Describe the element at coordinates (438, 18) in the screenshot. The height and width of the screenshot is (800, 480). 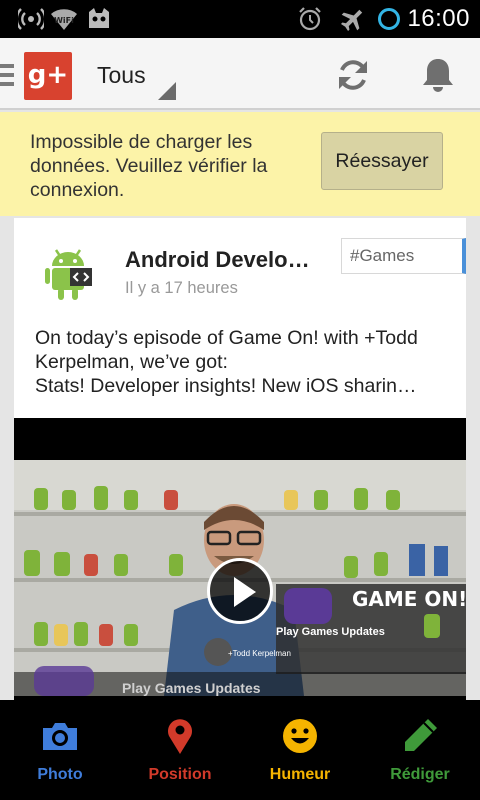
I see `clock: 16:00` at that location.